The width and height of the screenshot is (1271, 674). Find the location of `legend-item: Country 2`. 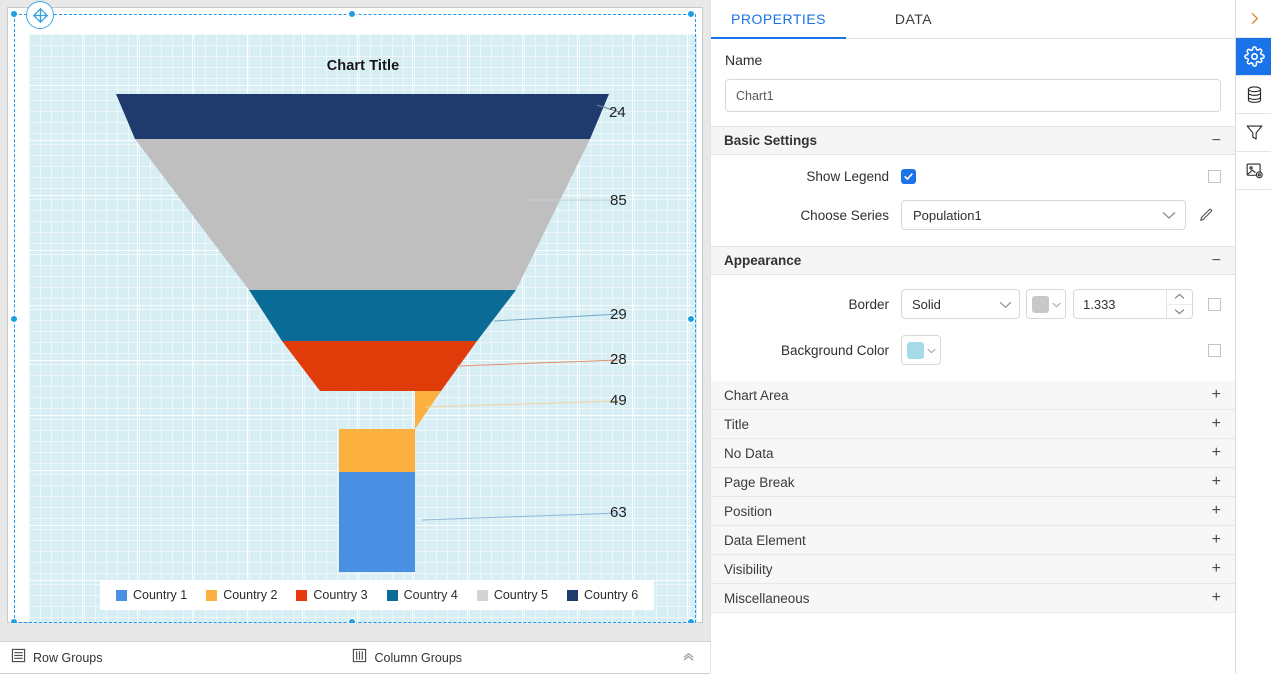

legend-item: Country 2 is located at coordinates (241, 595).